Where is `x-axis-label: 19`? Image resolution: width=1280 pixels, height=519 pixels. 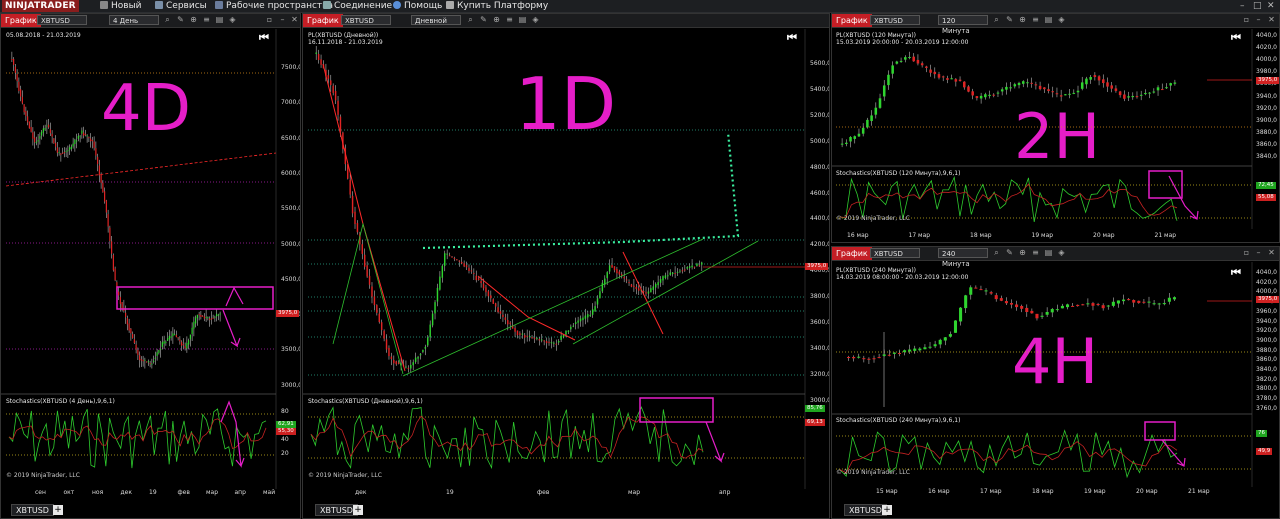
x-axis-label: 19 is located at coordinates (450, 492).